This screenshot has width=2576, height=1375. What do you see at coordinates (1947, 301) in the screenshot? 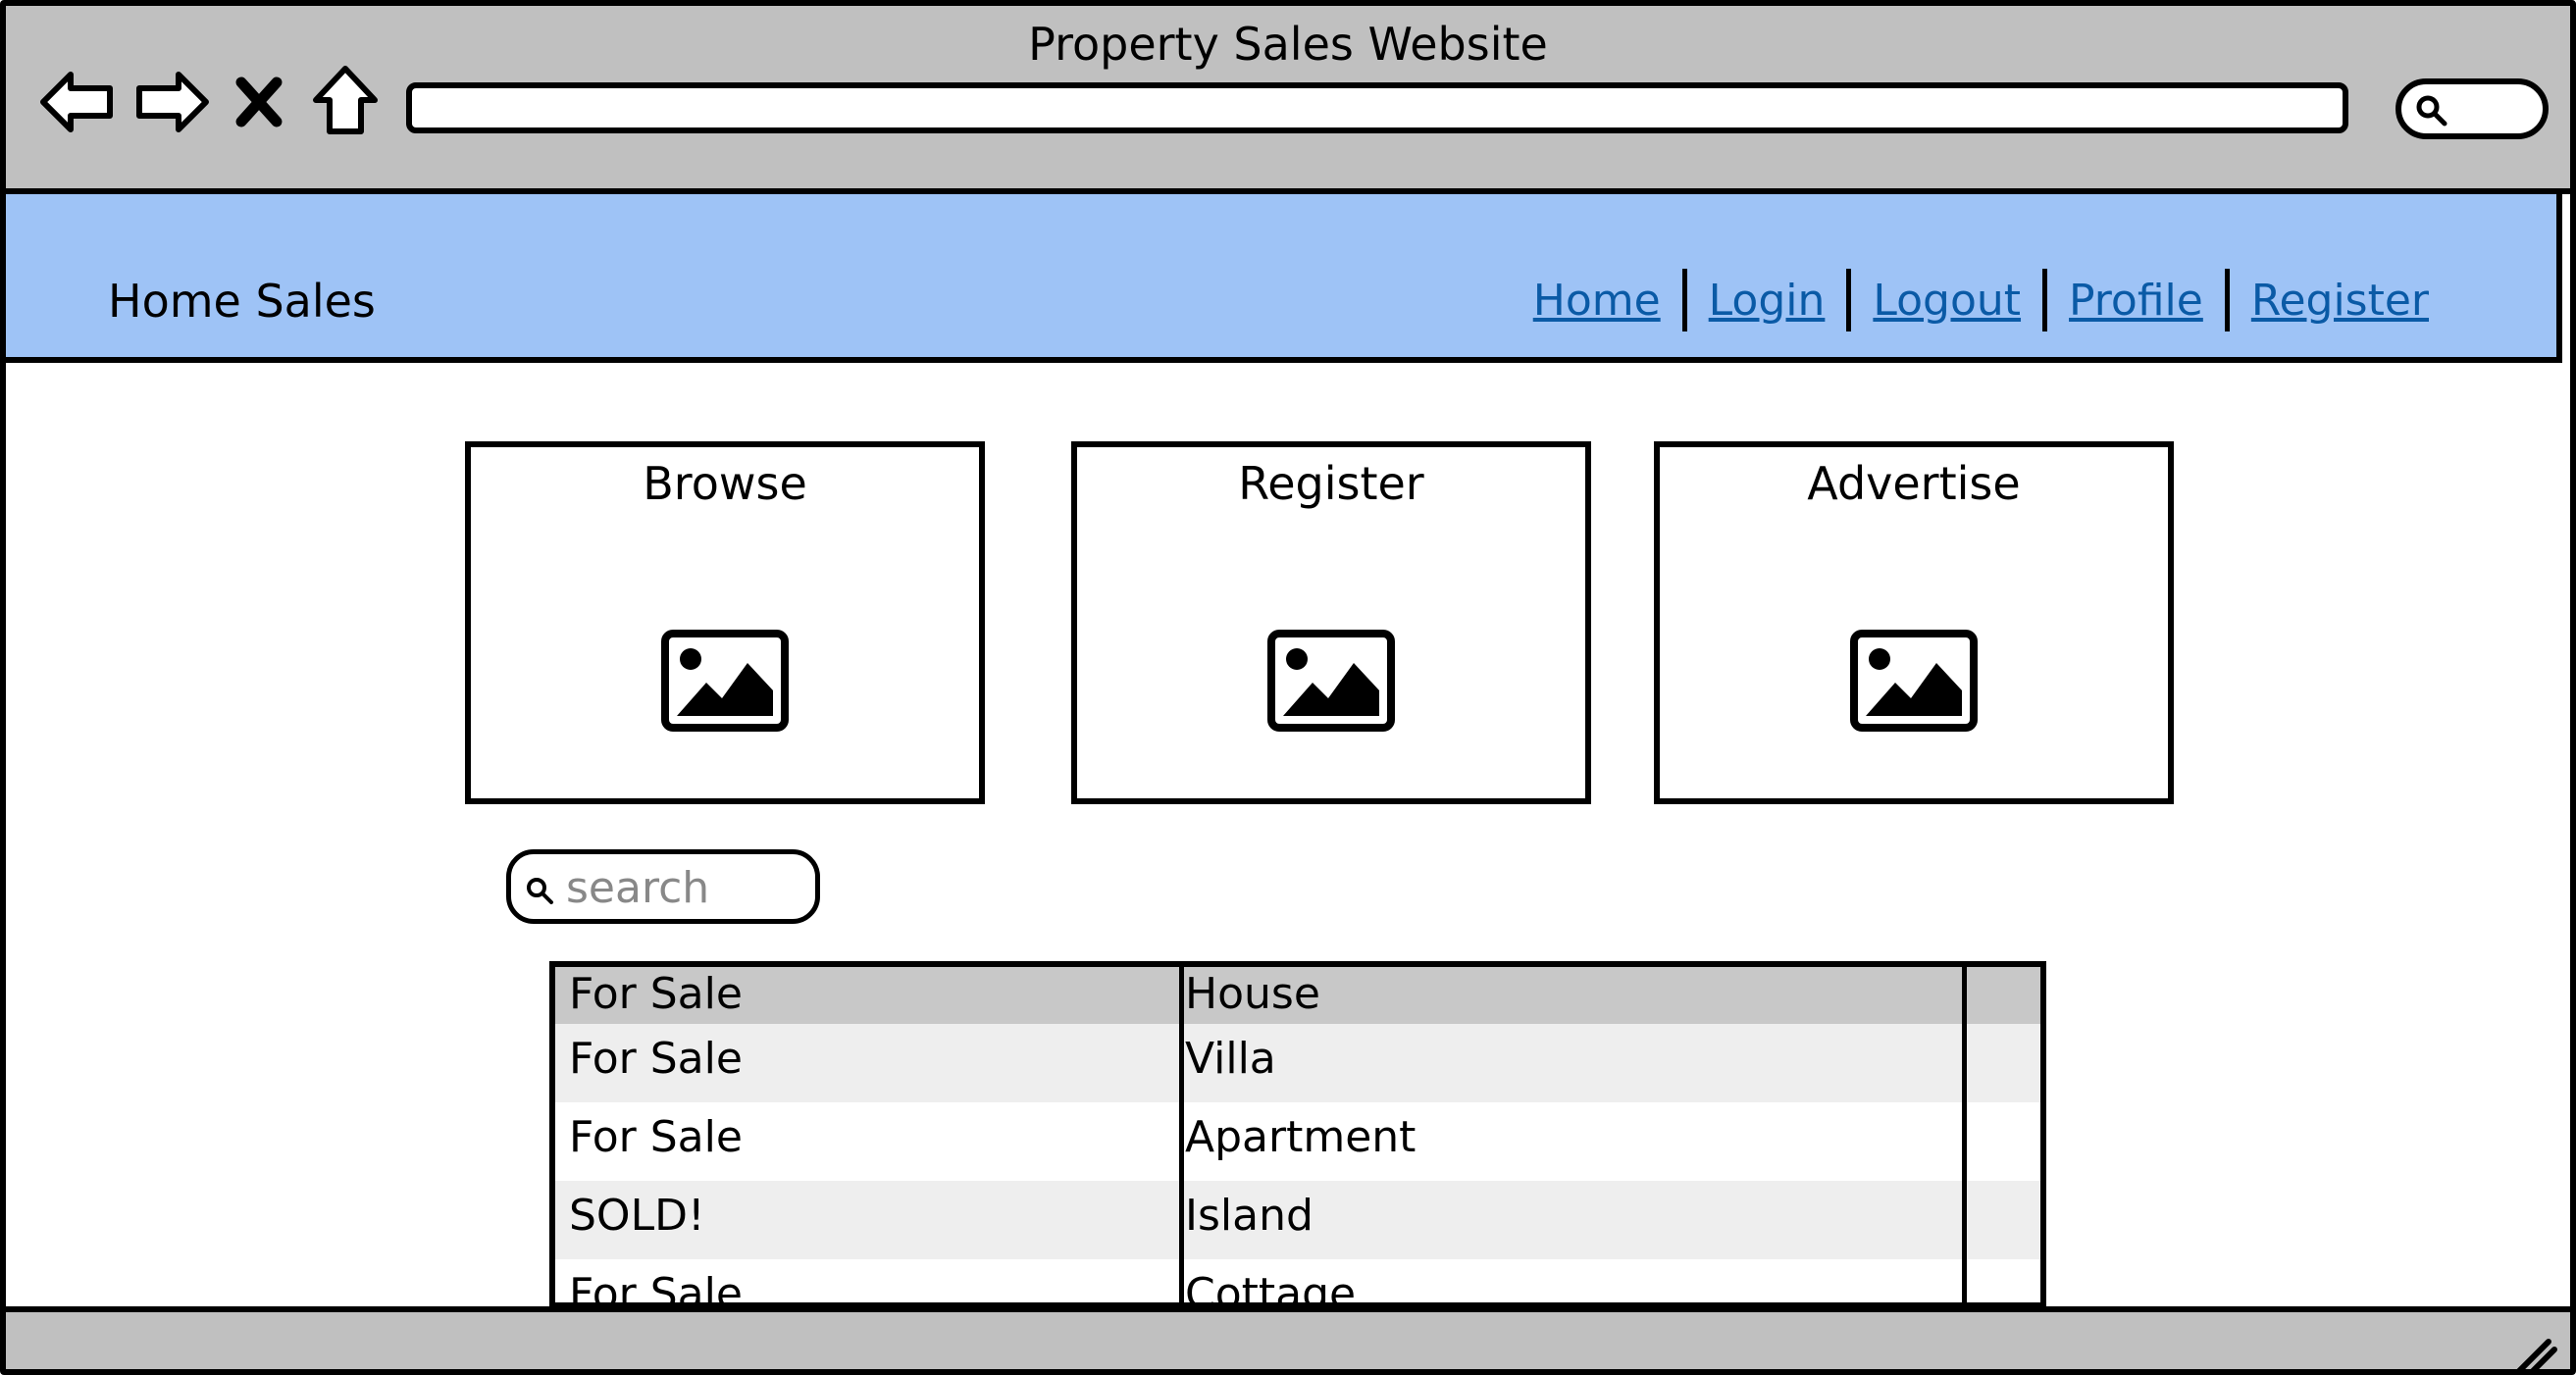
I see `nav-link-logout: Logout` at bounding box center [1947, 301].